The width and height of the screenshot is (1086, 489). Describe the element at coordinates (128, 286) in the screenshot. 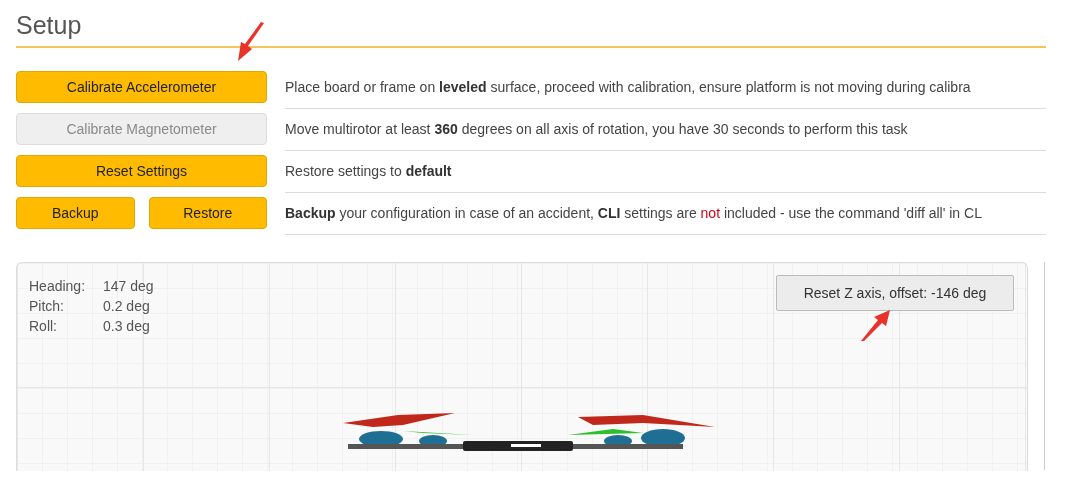

I see `attitude-value: 147 deg` at that location.